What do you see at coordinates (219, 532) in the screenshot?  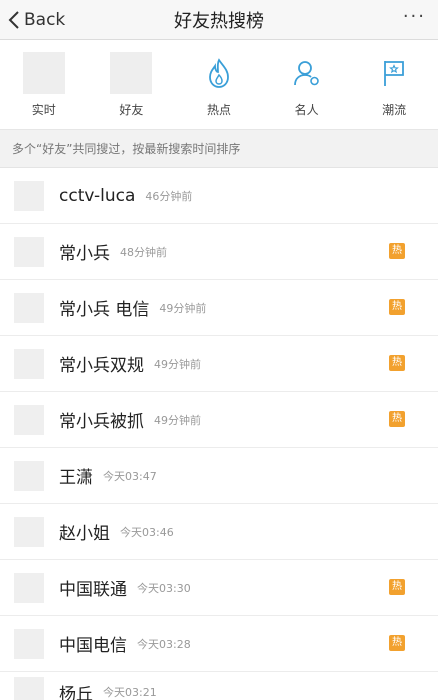 I see `list-item: 赵小姐 今天03:46` at bounding box center [219, 532].